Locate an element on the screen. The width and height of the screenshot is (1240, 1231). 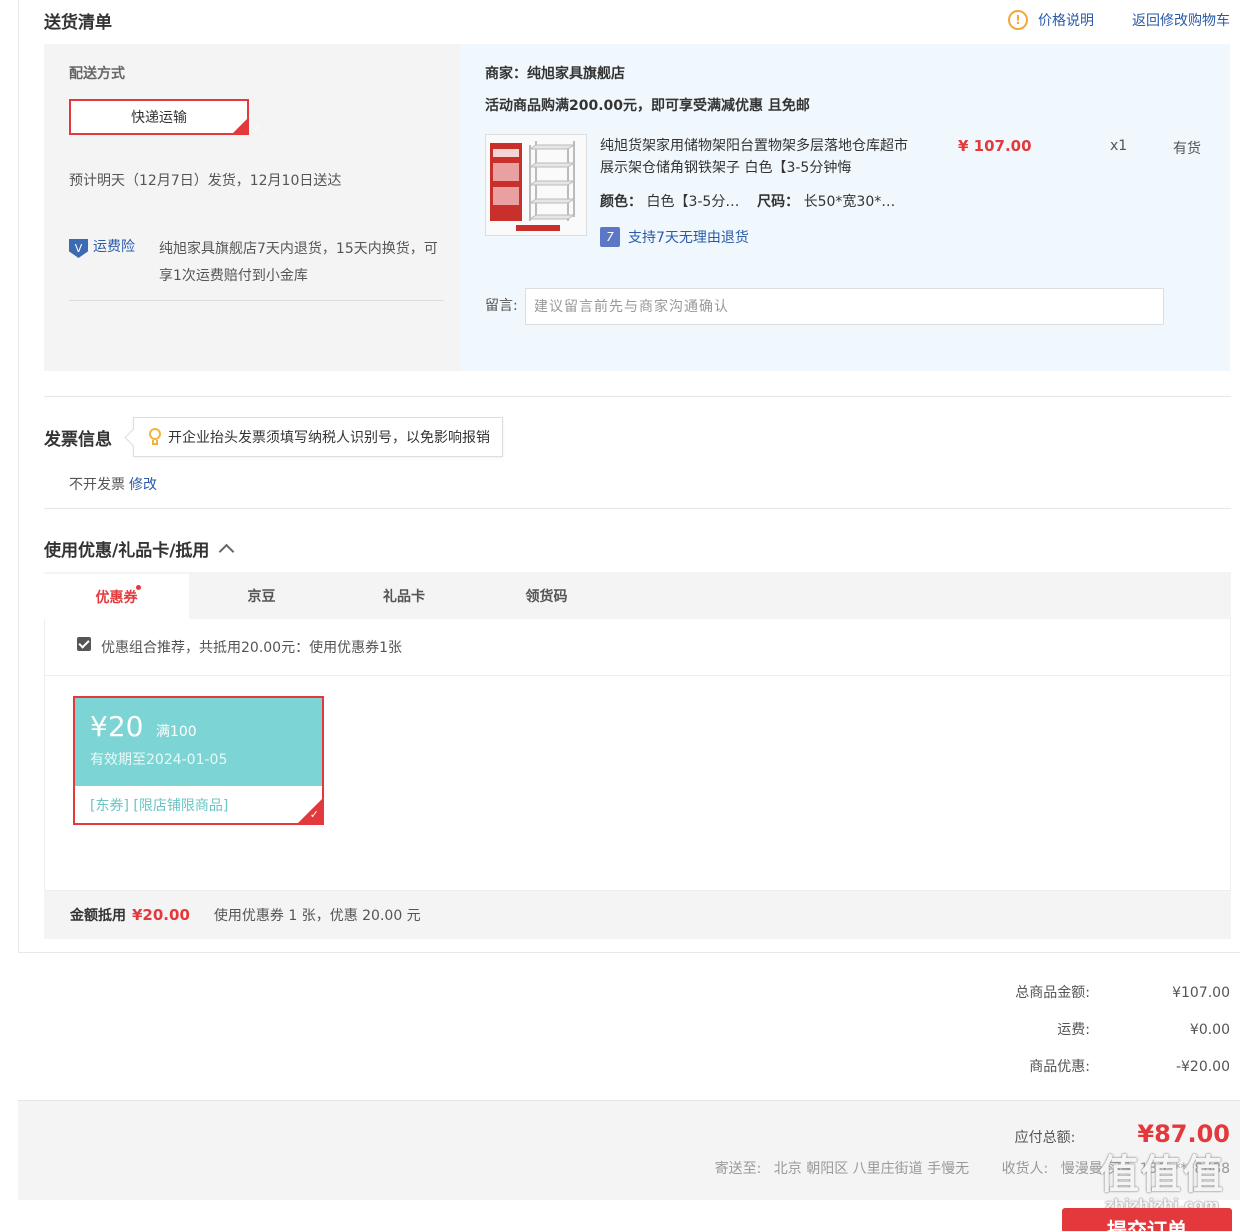
invoice-tip-text: 开企业抬头发票须填写纳税人识别号，以免影响报销 is located at coordinates (329, 438).